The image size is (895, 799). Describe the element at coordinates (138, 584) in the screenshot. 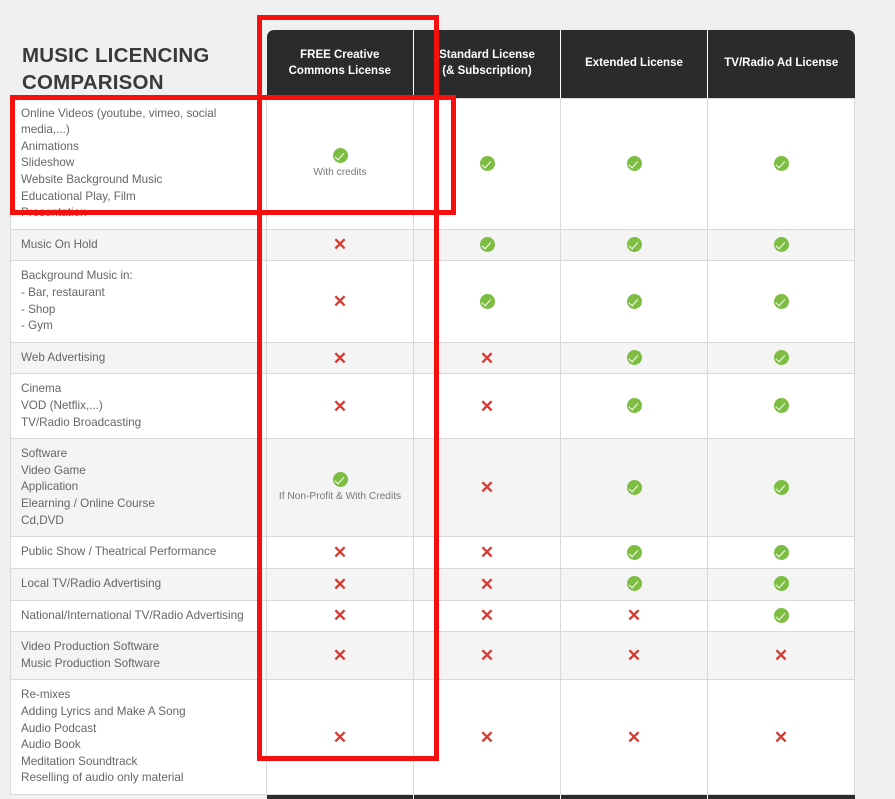

I see `feature-cell: Local TV/Radio Advertising` at that location.